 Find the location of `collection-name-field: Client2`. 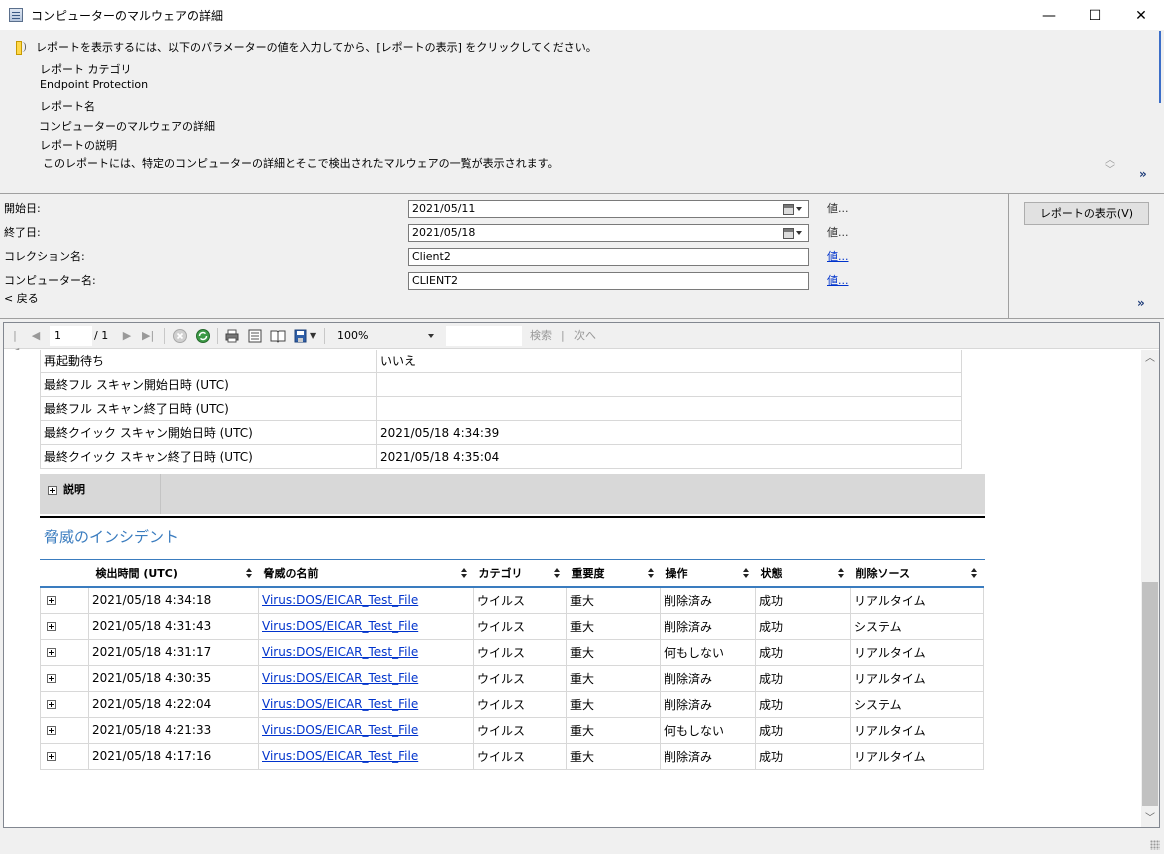

collection-name-field: Client2 is located at coordinates (608, 257).